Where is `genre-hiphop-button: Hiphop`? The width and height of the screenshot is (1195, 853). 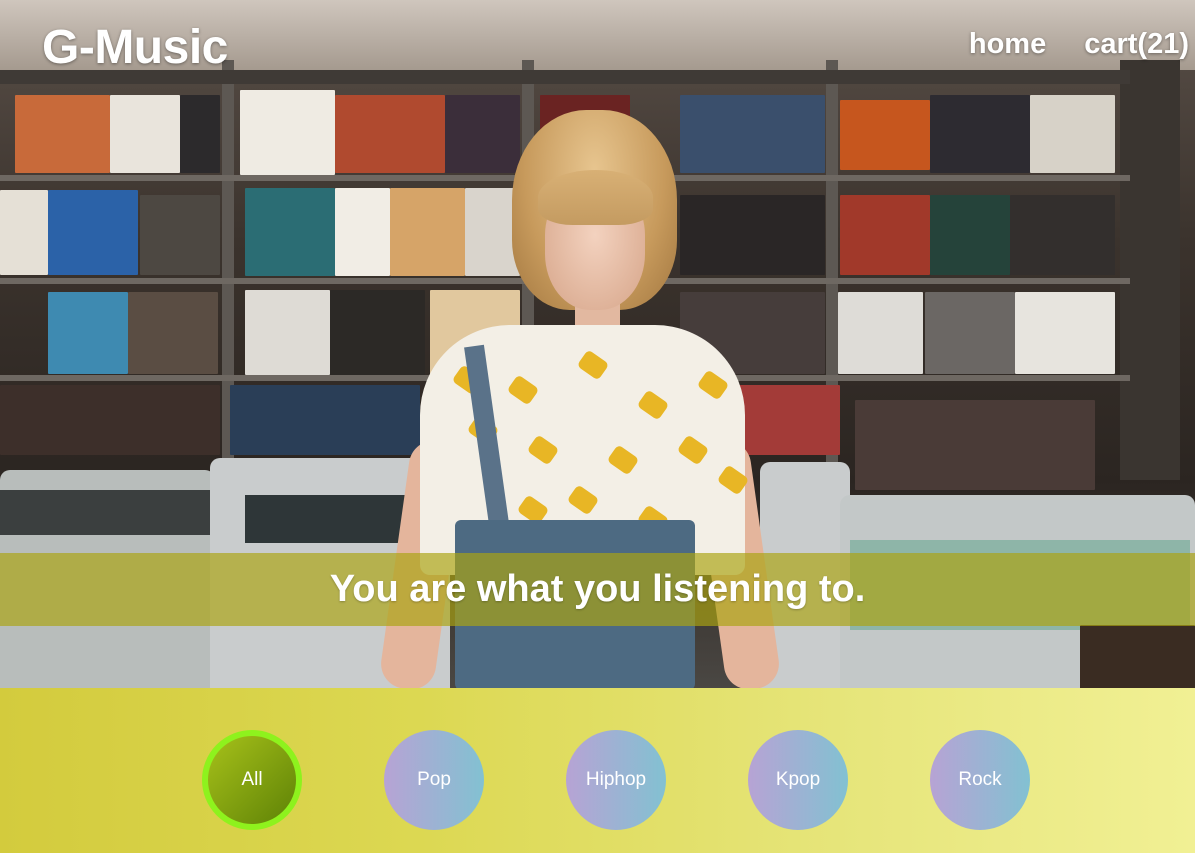
genre-hiphop-button: Hiphop is located at coordinates (616, 780).